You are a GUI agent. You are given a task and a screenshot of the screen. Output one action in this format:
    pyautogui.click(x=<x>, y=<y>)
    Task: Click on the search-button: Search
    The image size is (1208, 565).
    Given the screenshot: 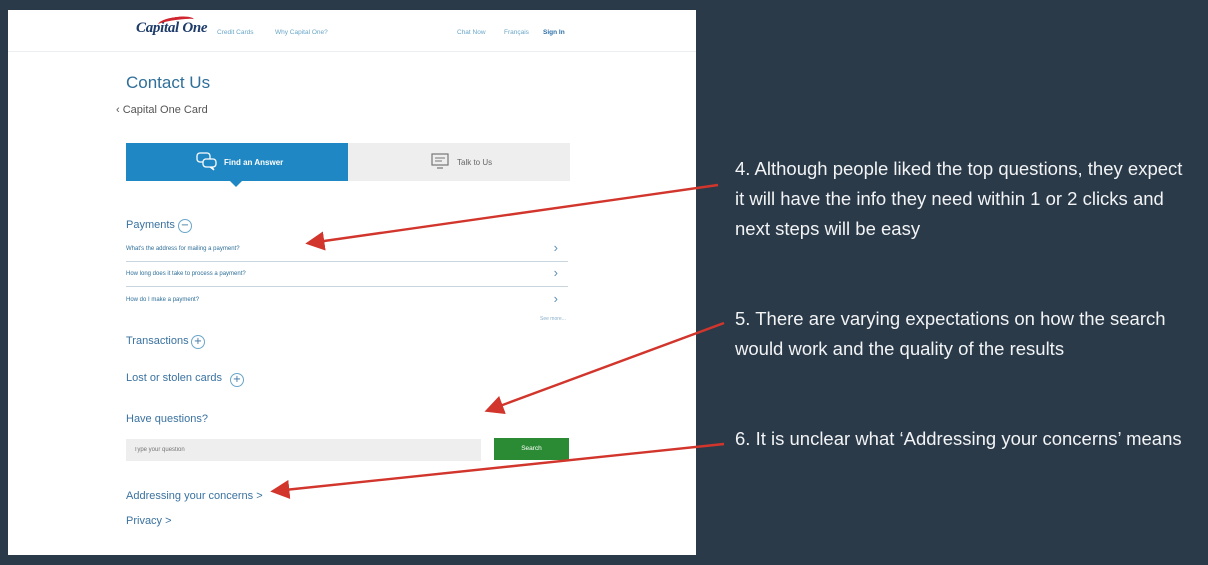 What is the action you would take?
    pyautogui.click(x=531, y=449)
    